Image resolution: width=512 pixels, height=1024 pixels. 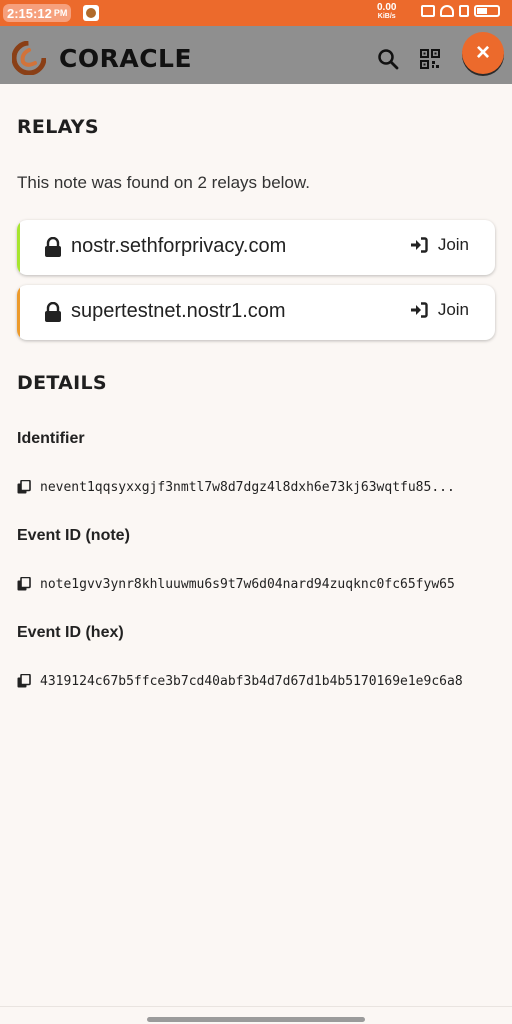 What do you see at coordinates (256, 1019) in the screenshot?
I see `home-indicator` at bounding box center [256, 1019].